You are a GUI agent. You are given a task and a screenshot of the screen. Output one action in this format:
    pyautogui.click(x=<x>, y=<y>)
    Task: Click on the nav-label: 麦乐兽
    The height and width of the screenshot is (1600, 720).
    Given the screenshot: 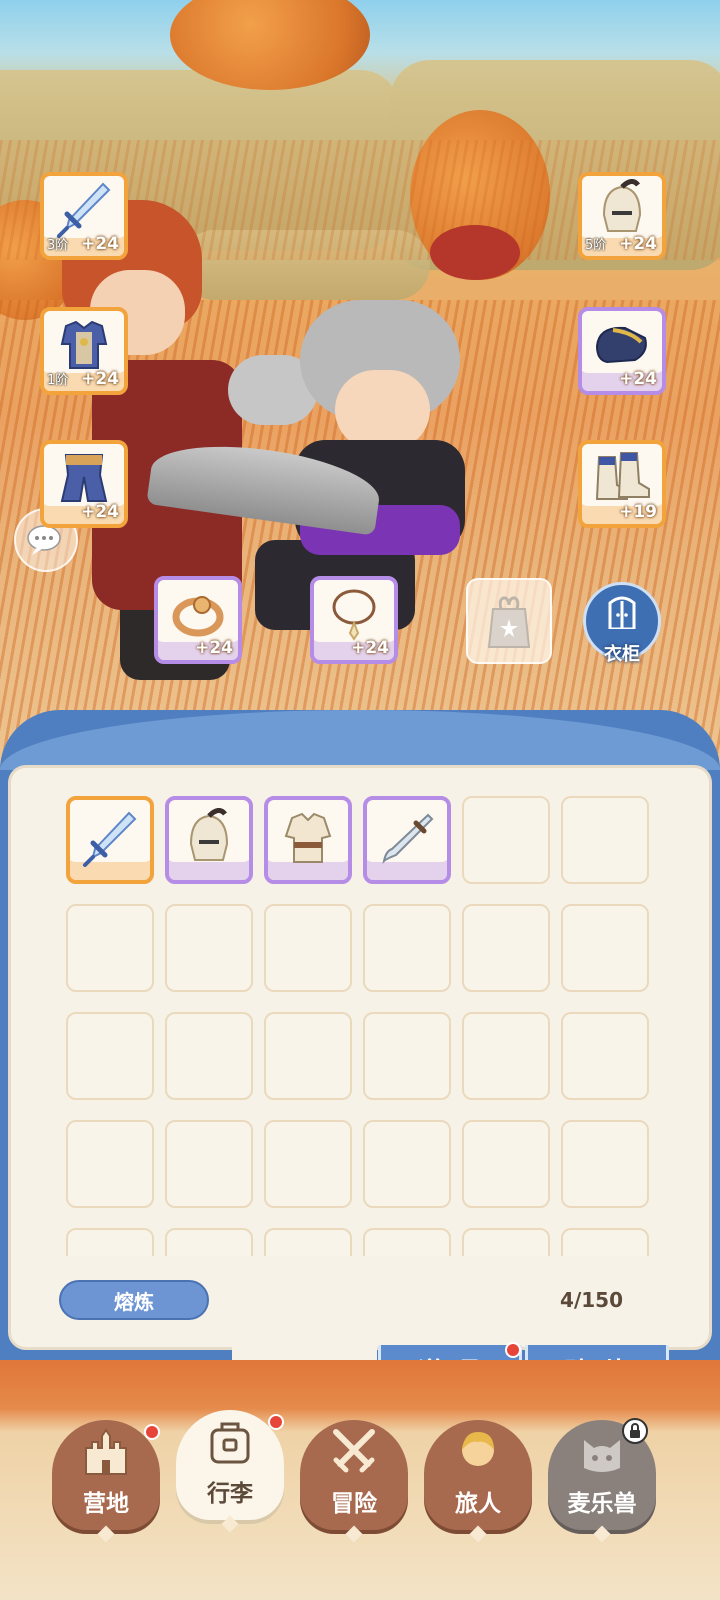 What is the action you would take?
    pyautogui.click(x=602, y=1504)
    